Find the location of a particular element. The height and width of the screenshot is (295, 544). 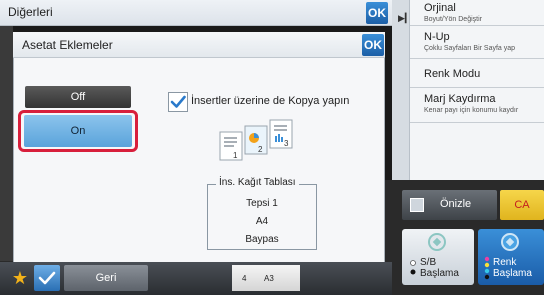

off-button: Off is located at coordinates (78, 97).